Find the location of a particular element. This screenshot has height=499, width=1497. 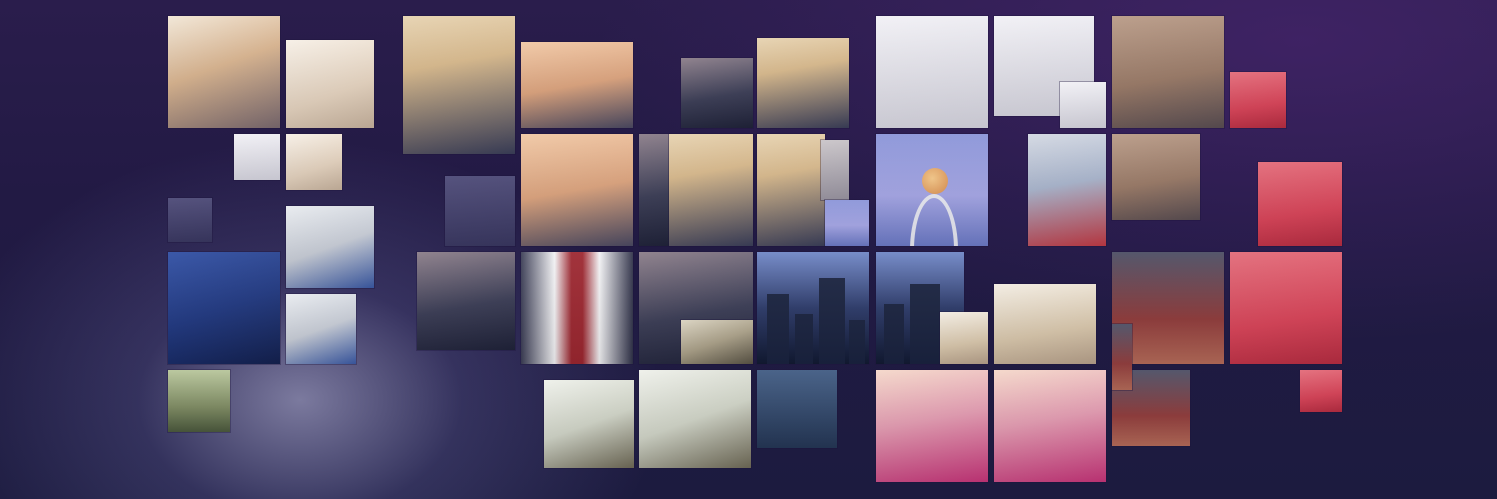

melania-dress-tile is located at coordinates (1321, 391).